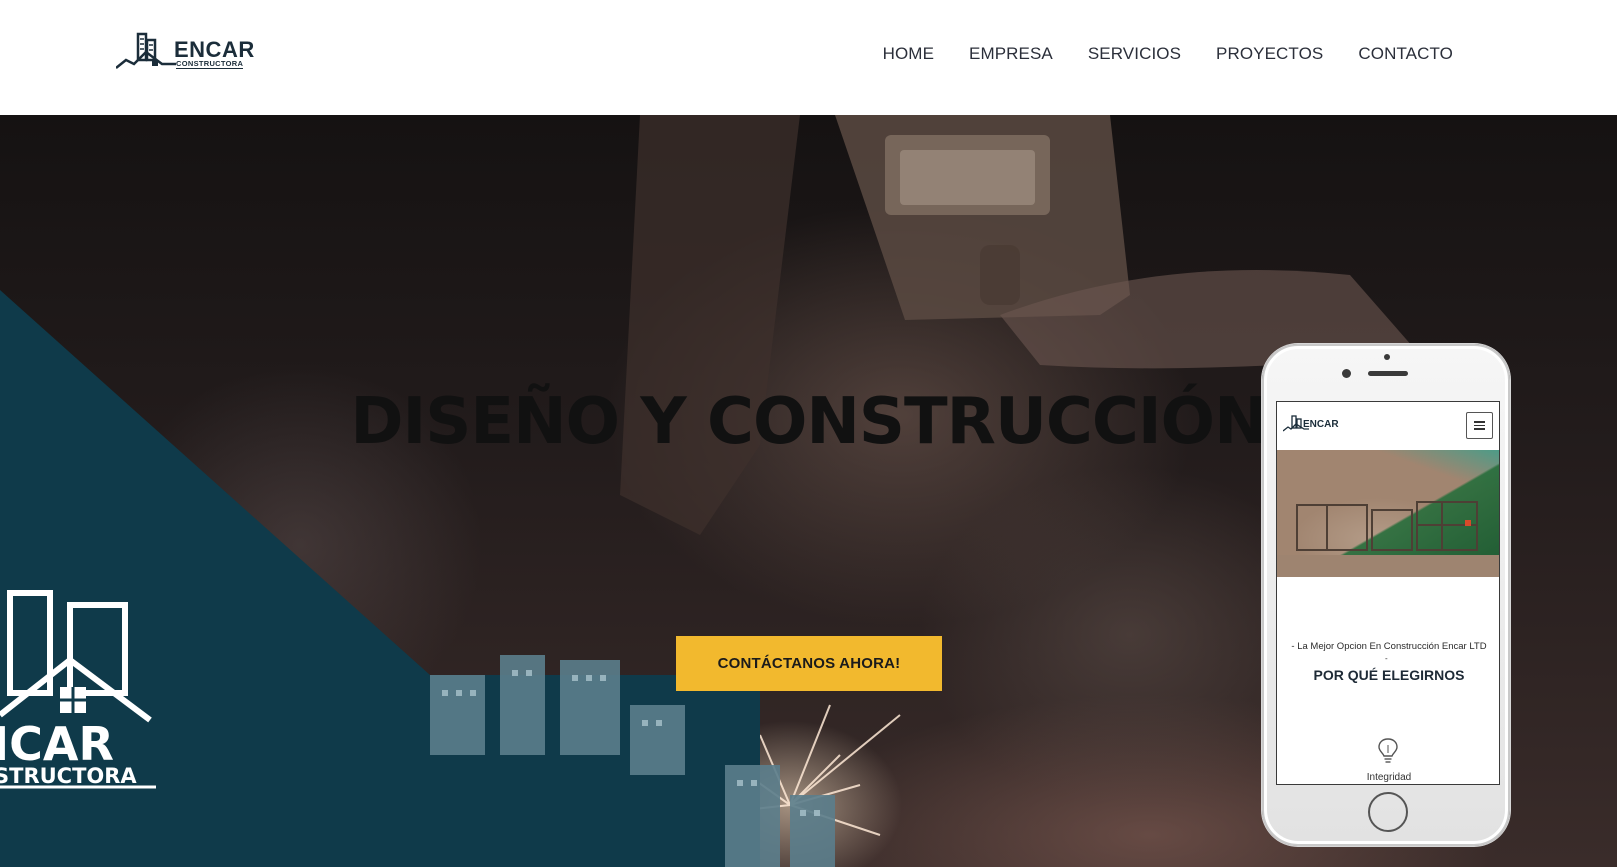  What do you see at coordinates (1387, 357) in the screenshot?
I see `phone-sensor` at bounding box center [1387, 357].